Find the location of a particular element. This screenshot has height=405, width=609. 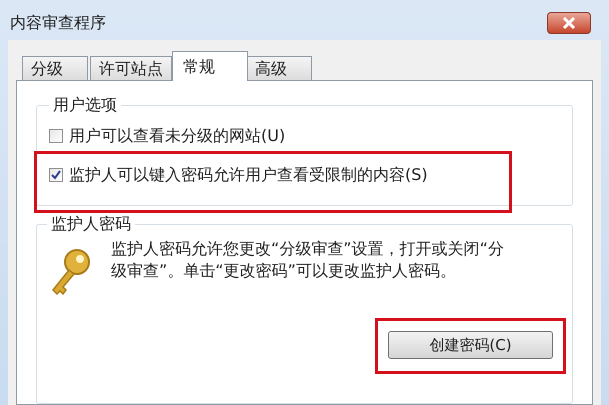

create-password-button: 创建密码(C) is located at coordinates (470, 345).